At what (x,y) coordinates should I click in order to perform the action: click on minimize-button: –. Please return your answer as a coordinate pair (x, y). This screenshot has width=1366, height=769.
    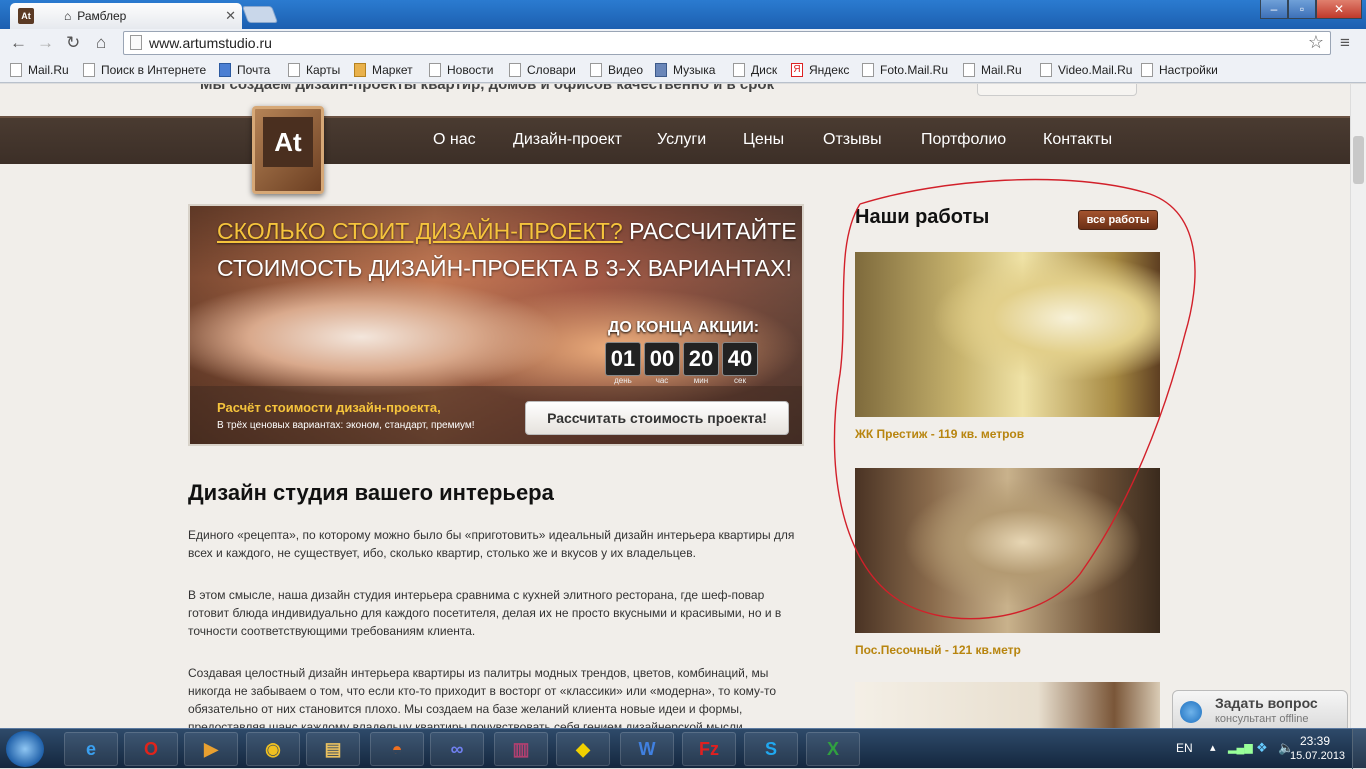
    Looking at the image, I should click on (1274, 9).